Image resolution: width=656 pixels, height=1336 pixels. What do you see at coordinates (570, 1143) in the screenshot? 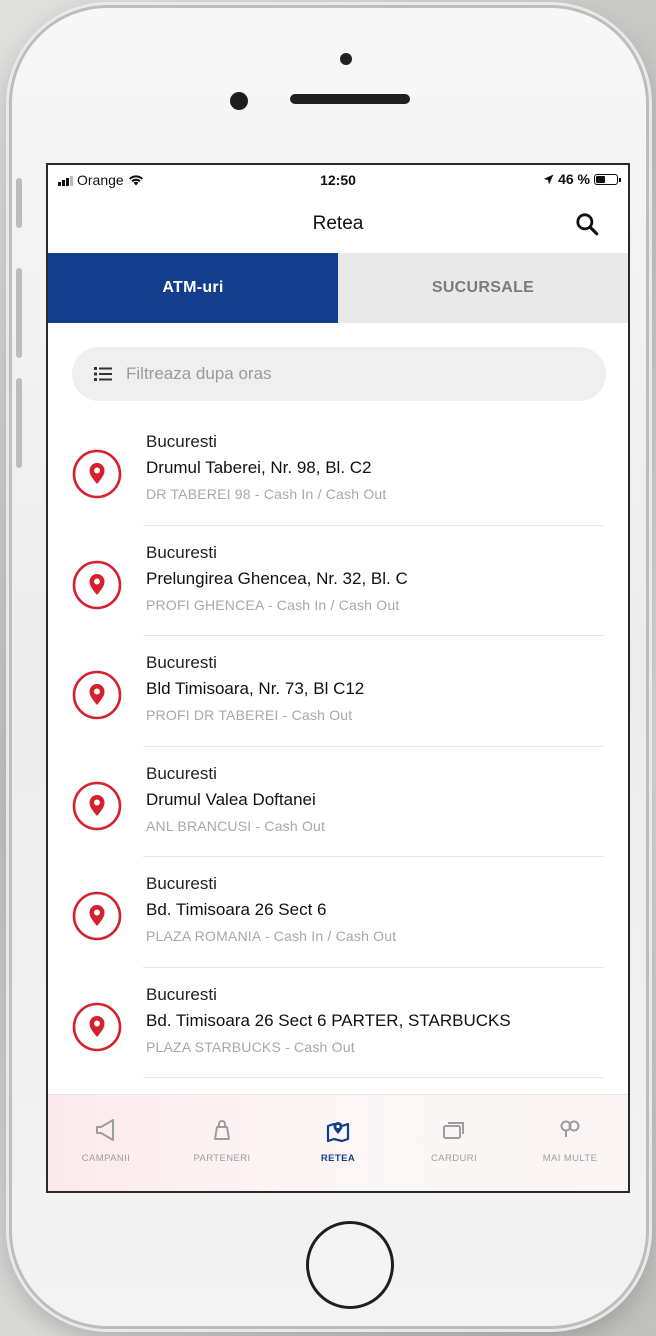
I see `tab-mai-multe: MAI MULTE` at bounding box center [570, 1143].